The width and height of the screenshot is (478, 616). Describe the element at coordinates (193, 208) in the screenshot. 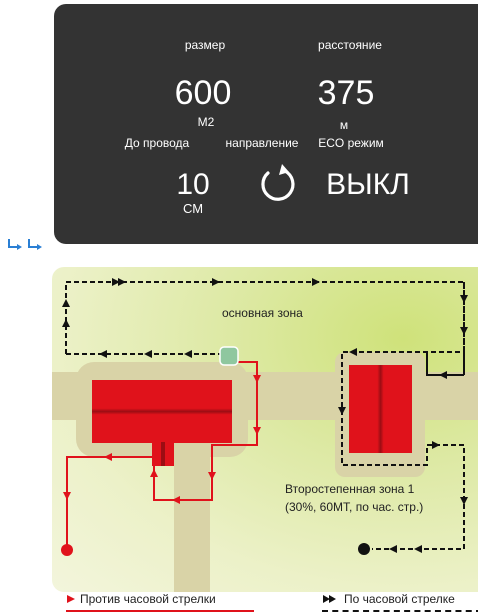

I see `wire-distance-unit: СМ` at that location.